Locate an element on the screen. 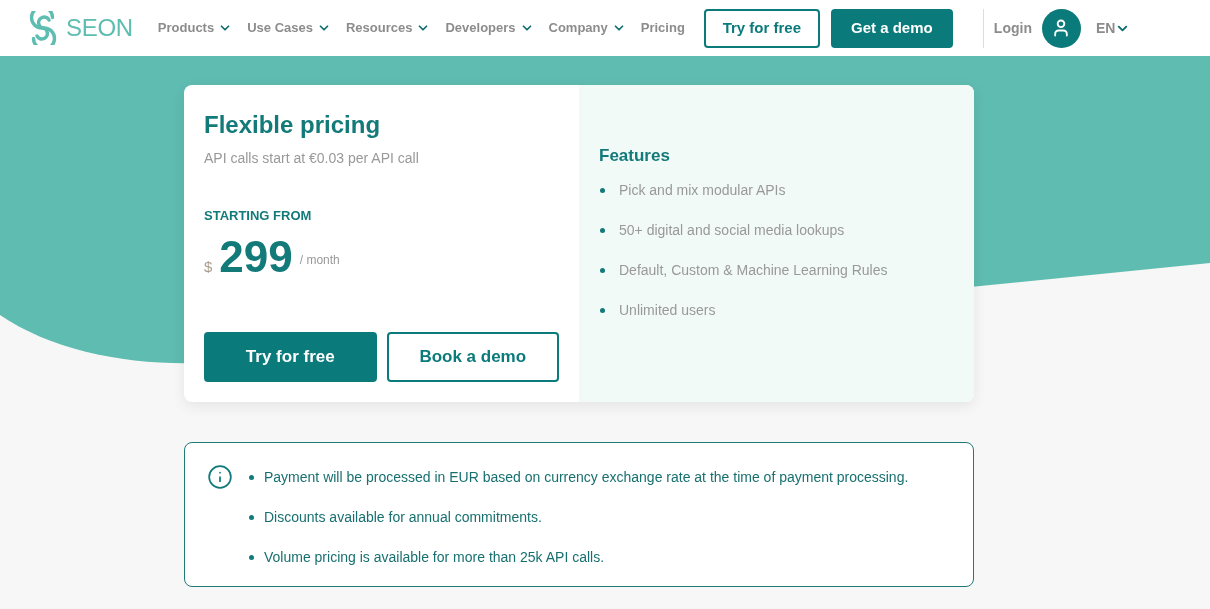 This screenshot has height=609, width=1210. price-period: / month is located at coordinates (319, 260).